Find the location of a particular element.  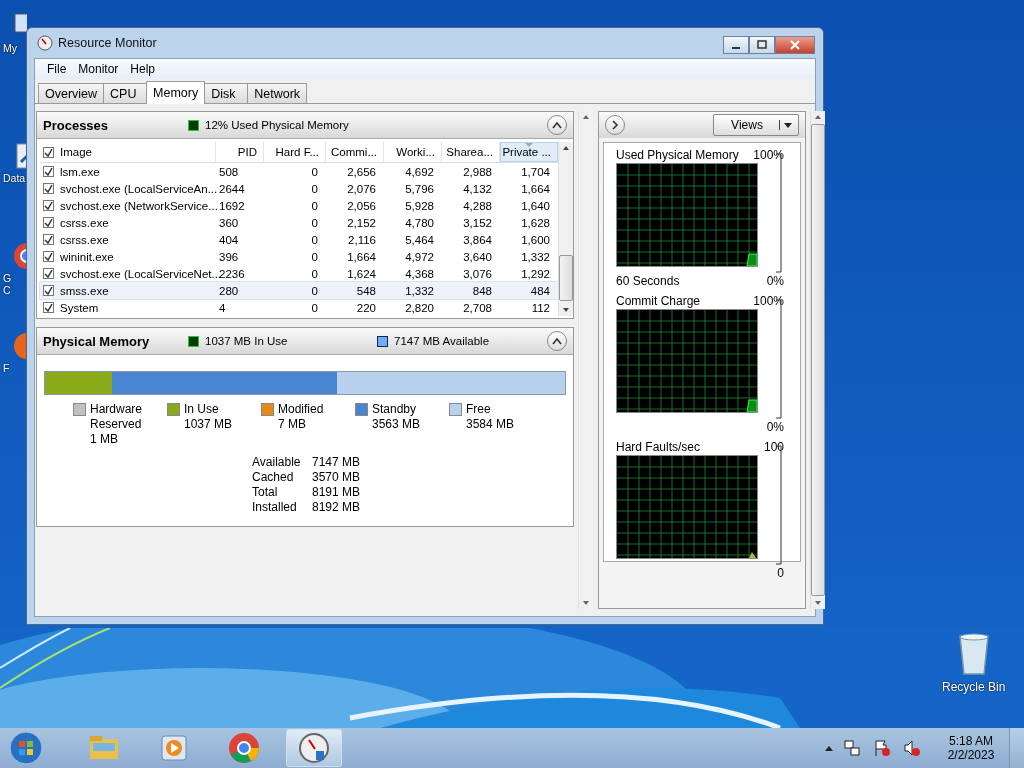

desktop-icon-label: Recycle Bin is located at coordinates (974, 687).